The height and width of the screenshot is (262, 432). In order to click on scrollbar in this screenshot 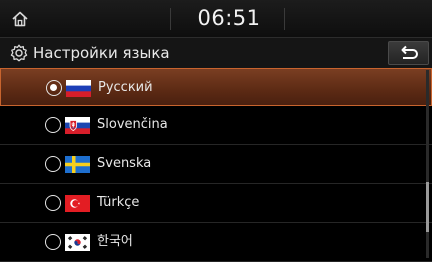, I will do `click(427, 164)`.